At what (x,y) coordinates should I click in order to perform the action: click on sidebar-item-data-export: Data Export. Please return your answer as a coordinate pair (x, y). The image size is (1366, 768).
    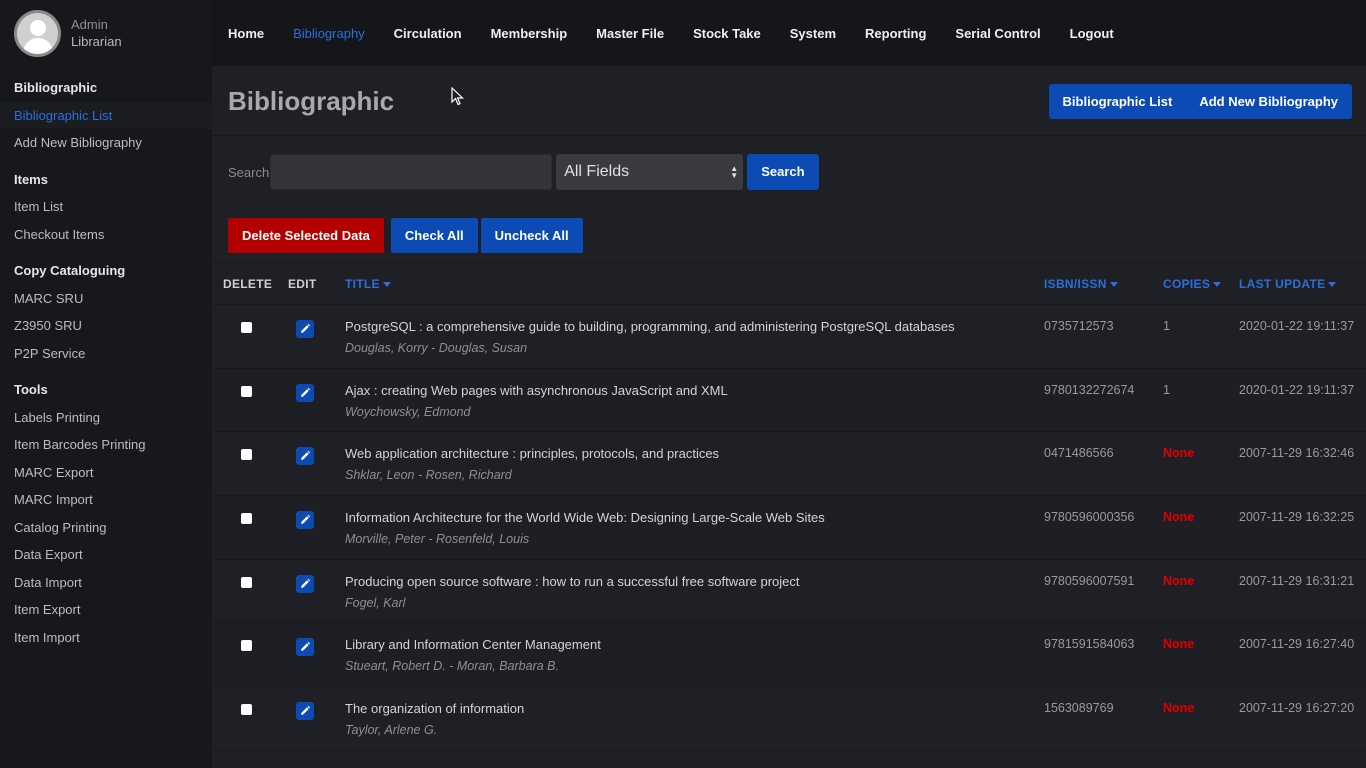
    Looking at the image, I should click on (106, 555).